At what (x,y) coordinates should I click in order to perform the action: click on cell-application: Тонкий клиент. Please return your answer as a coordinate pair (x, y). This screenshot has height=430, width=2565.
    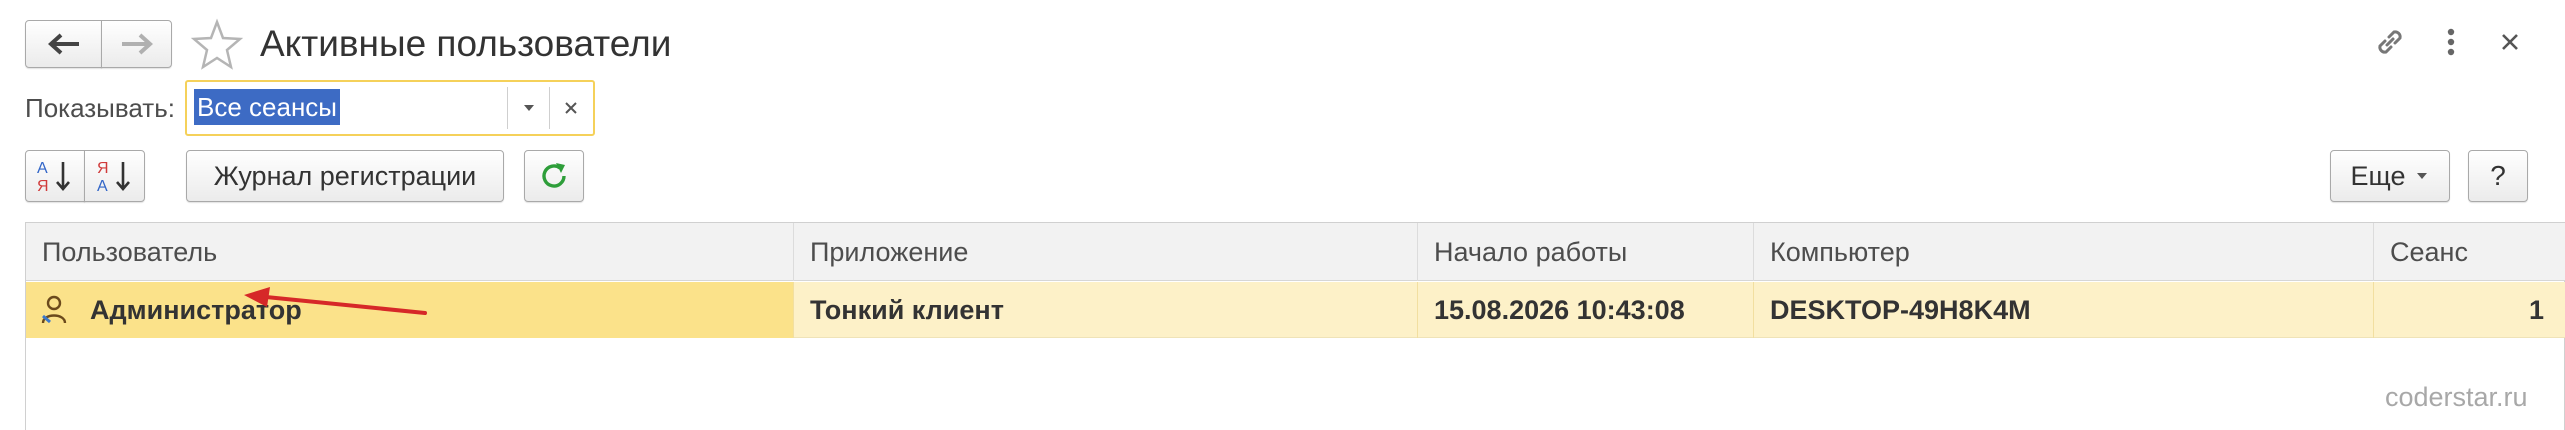
    Looking at the image, I should click on (1106, 310).